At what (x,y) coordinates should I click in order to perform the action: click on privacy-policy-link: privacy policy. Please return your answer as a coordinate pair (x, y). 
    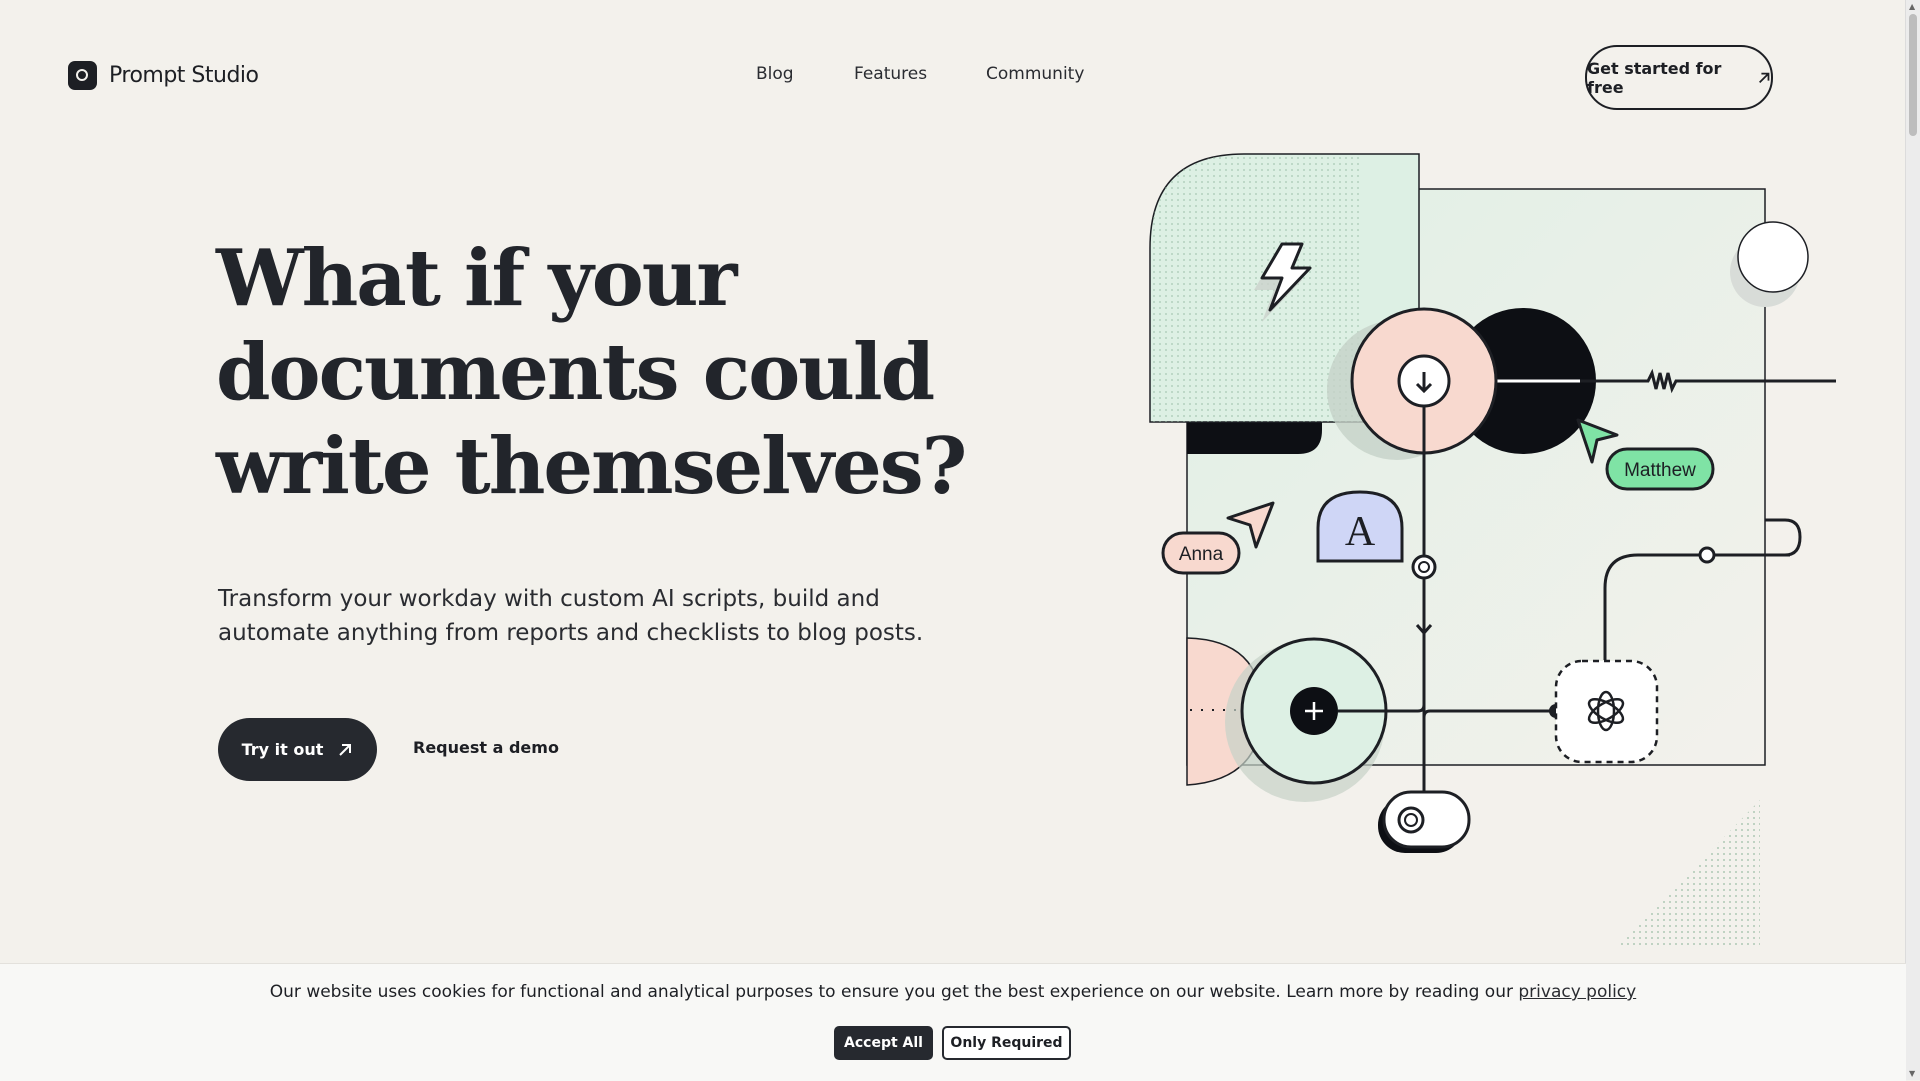
    Looking at the image, I should click on (1577, 992).